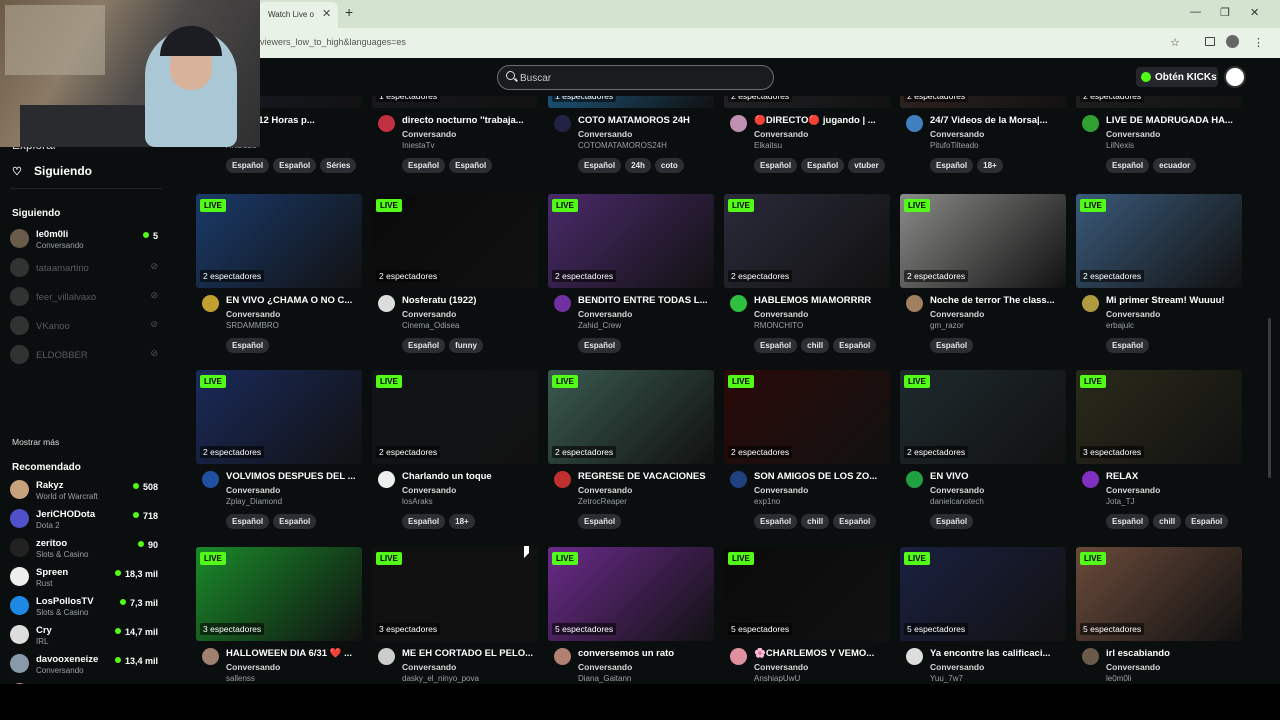 The image size is (1280, 720). What do you see at coordinates (85, 577) in the screenshot?
I see `sidebar-channel: Spreen Rust 18,3 mil` at bounding box center [85, 577].